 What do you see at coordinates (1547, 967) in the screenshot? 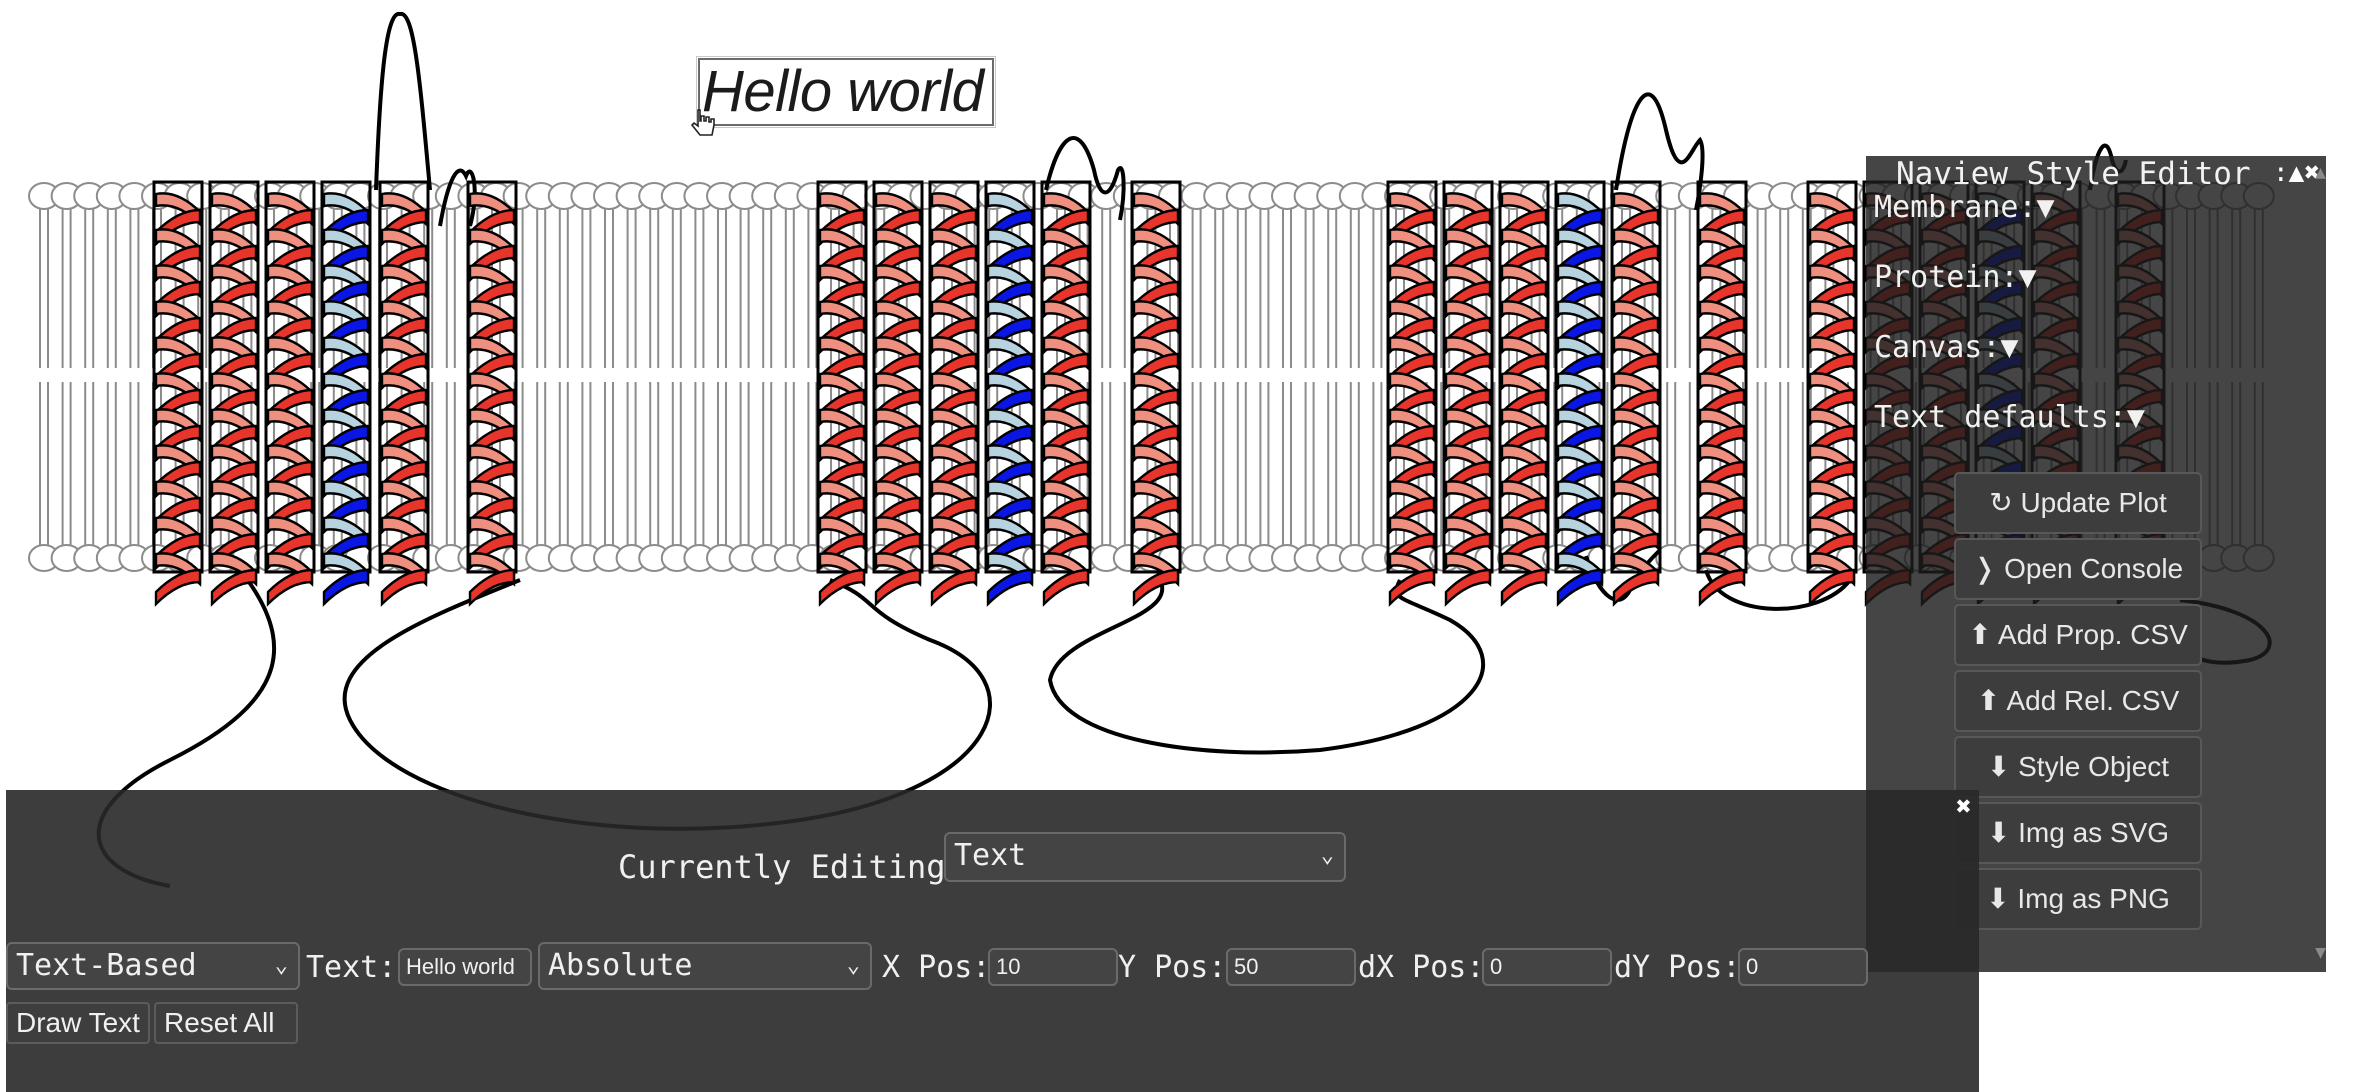
I see `dx-pos-input: 0` at bounding box center [1547, 967].